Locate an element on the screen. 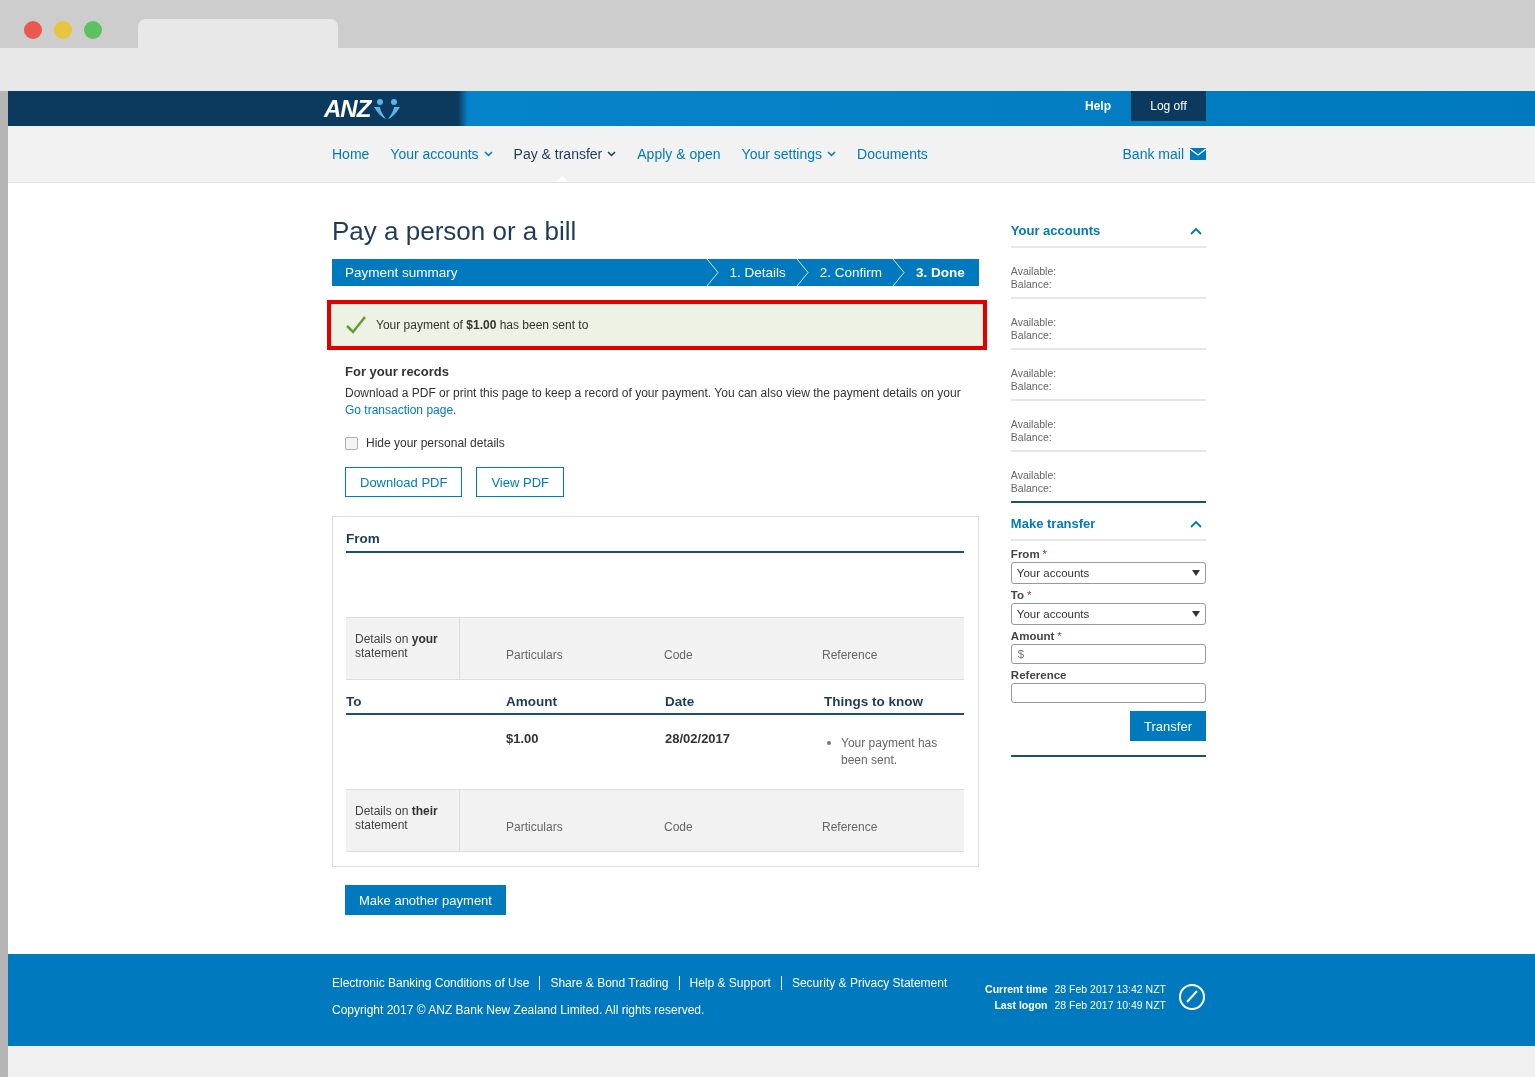 The width and height of the screenshot is (1535, 1077). field-label: Amount is located at coordinates (1032, 636).